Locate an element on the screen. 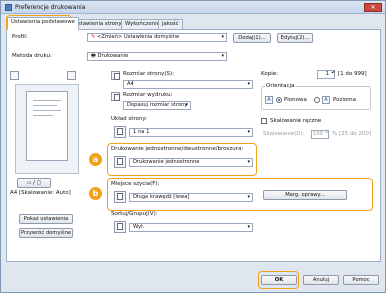 This screenshot has height=293, width=386. duplex-value: Drukowanie jednostronne is located at coordinates (166, 162).